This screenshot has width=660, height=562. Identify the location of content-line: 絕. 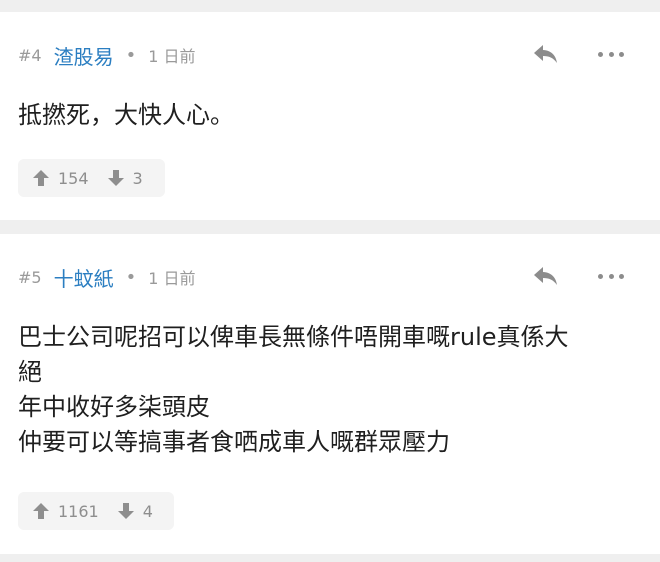
(30, 372).